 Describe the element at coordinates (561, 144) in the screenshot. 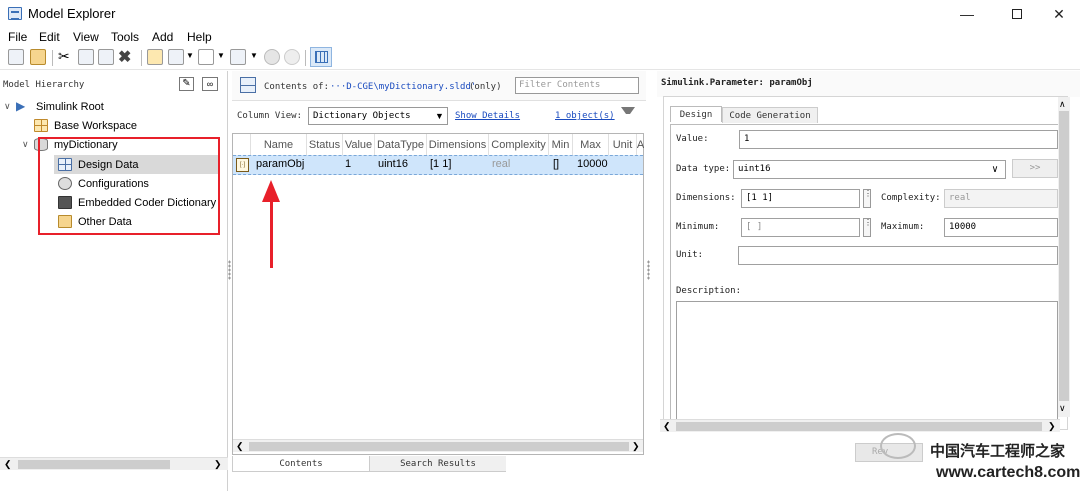

I see `column-header-min: Min` at that location.